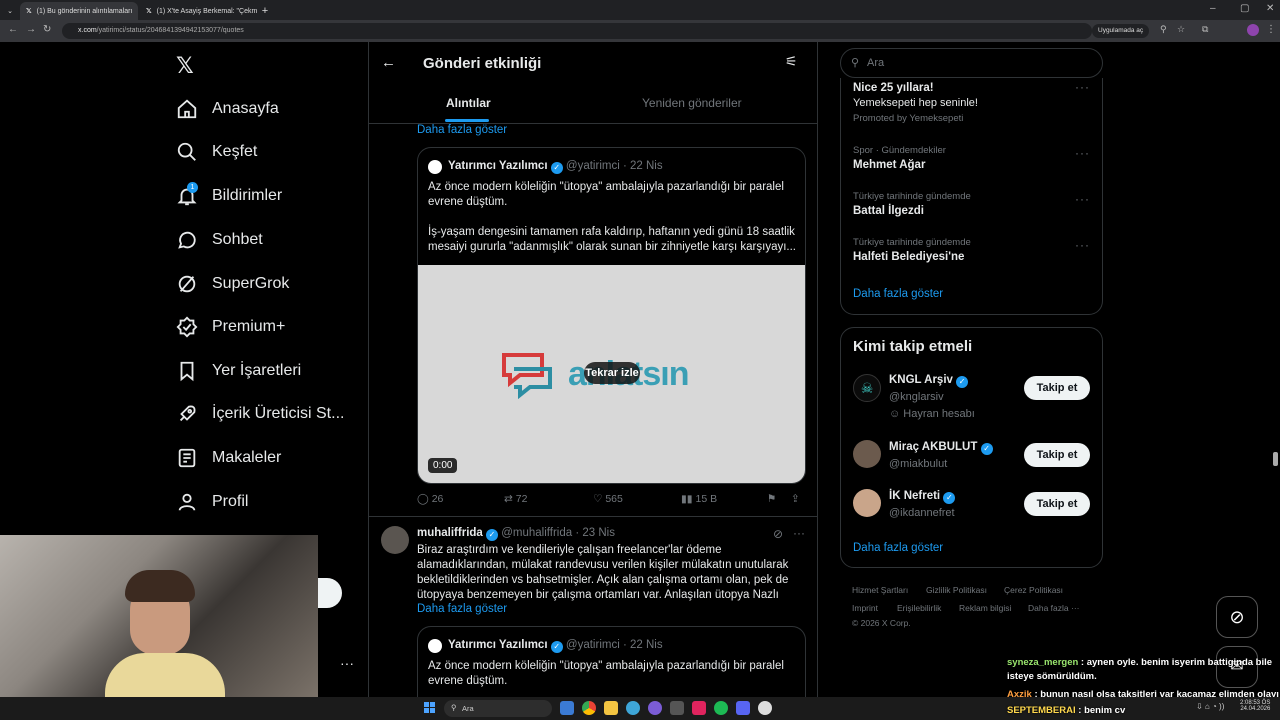  What do you see at coordinates (1054, 608) in the screenshot?
I see `footer-more-link: Daha fazla ···` at bounding box center [1054, 608].